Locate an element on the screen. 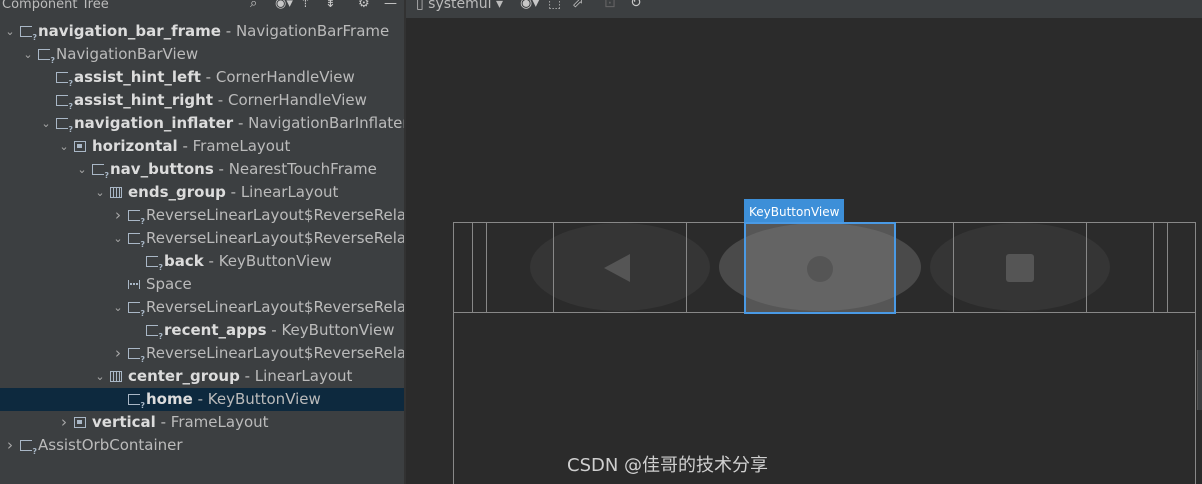 The height and width of the screenshot is (484, 1202). node-id: horizontal is located at coordinates (135, 146).